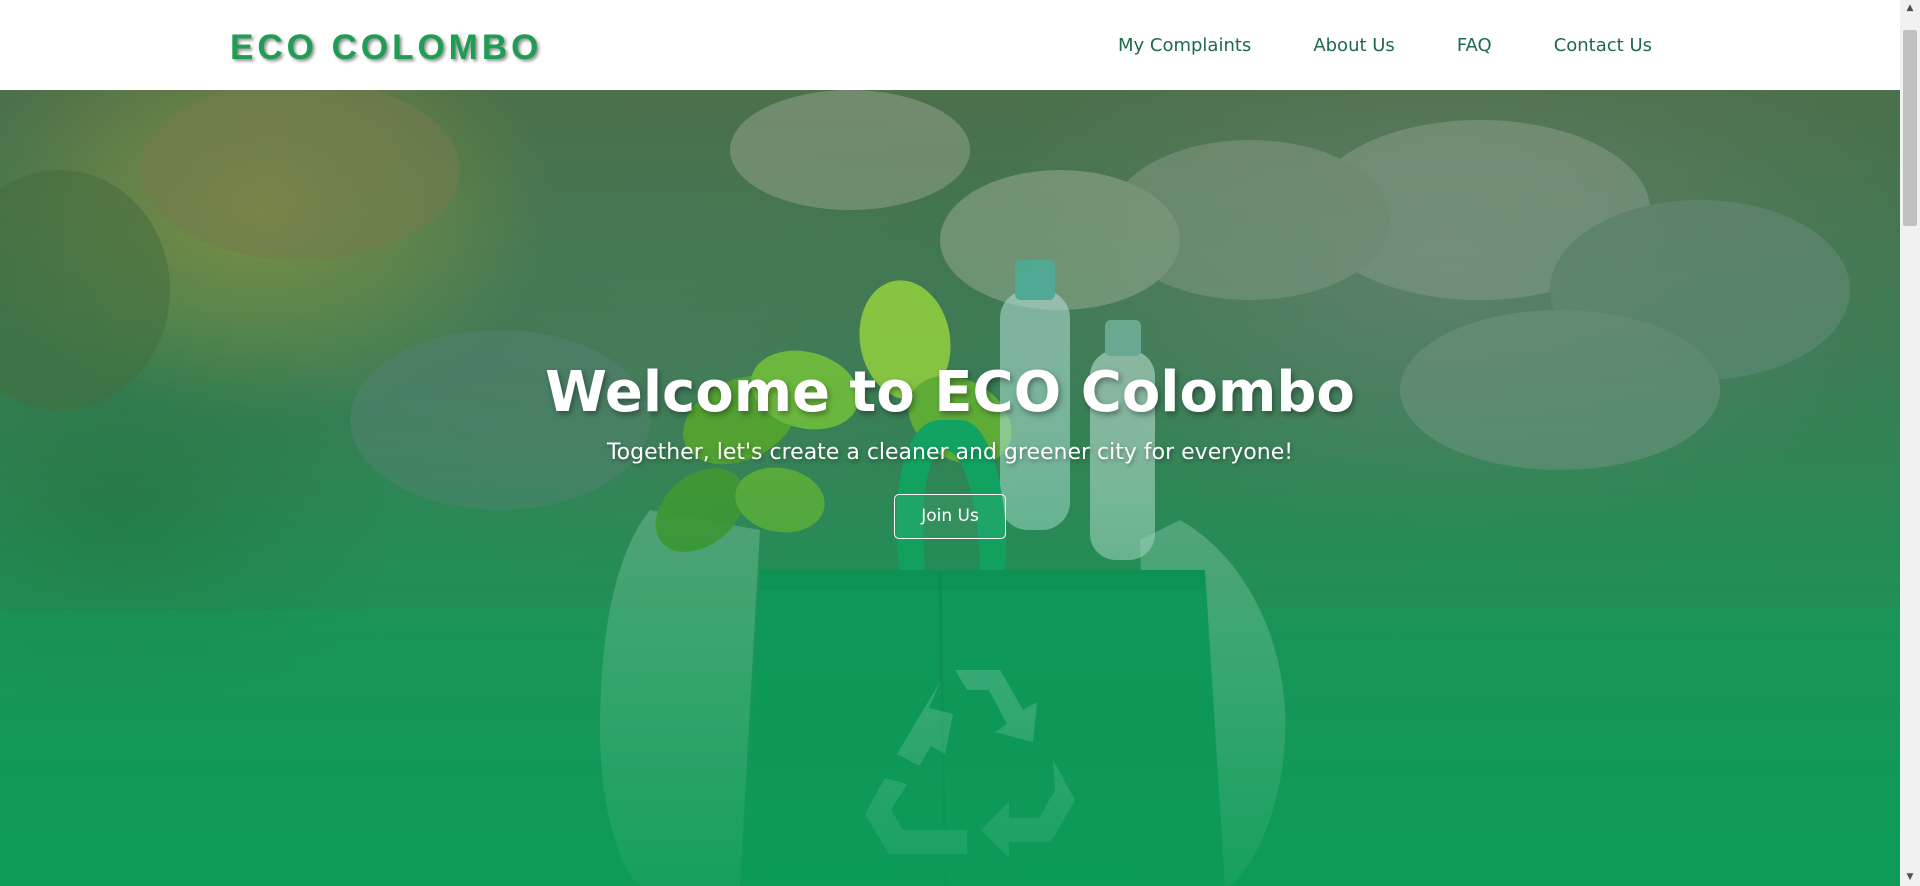 The width and height of the screenshot is (1920, 886). Describe the element at coordinates (1354, 45) in the screenshot. I see `nav-link-about-us: About Us` at that location.